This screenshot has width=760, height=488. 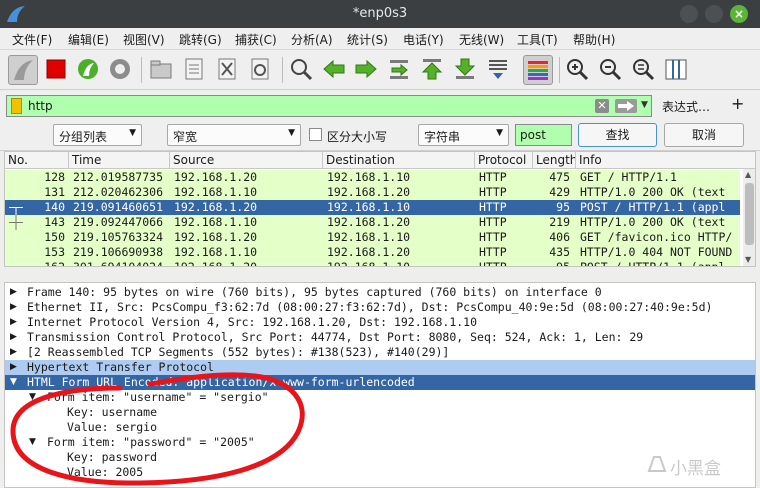 I want to click on menu-telephony: 电话(Y), so click(x=423, y=39).